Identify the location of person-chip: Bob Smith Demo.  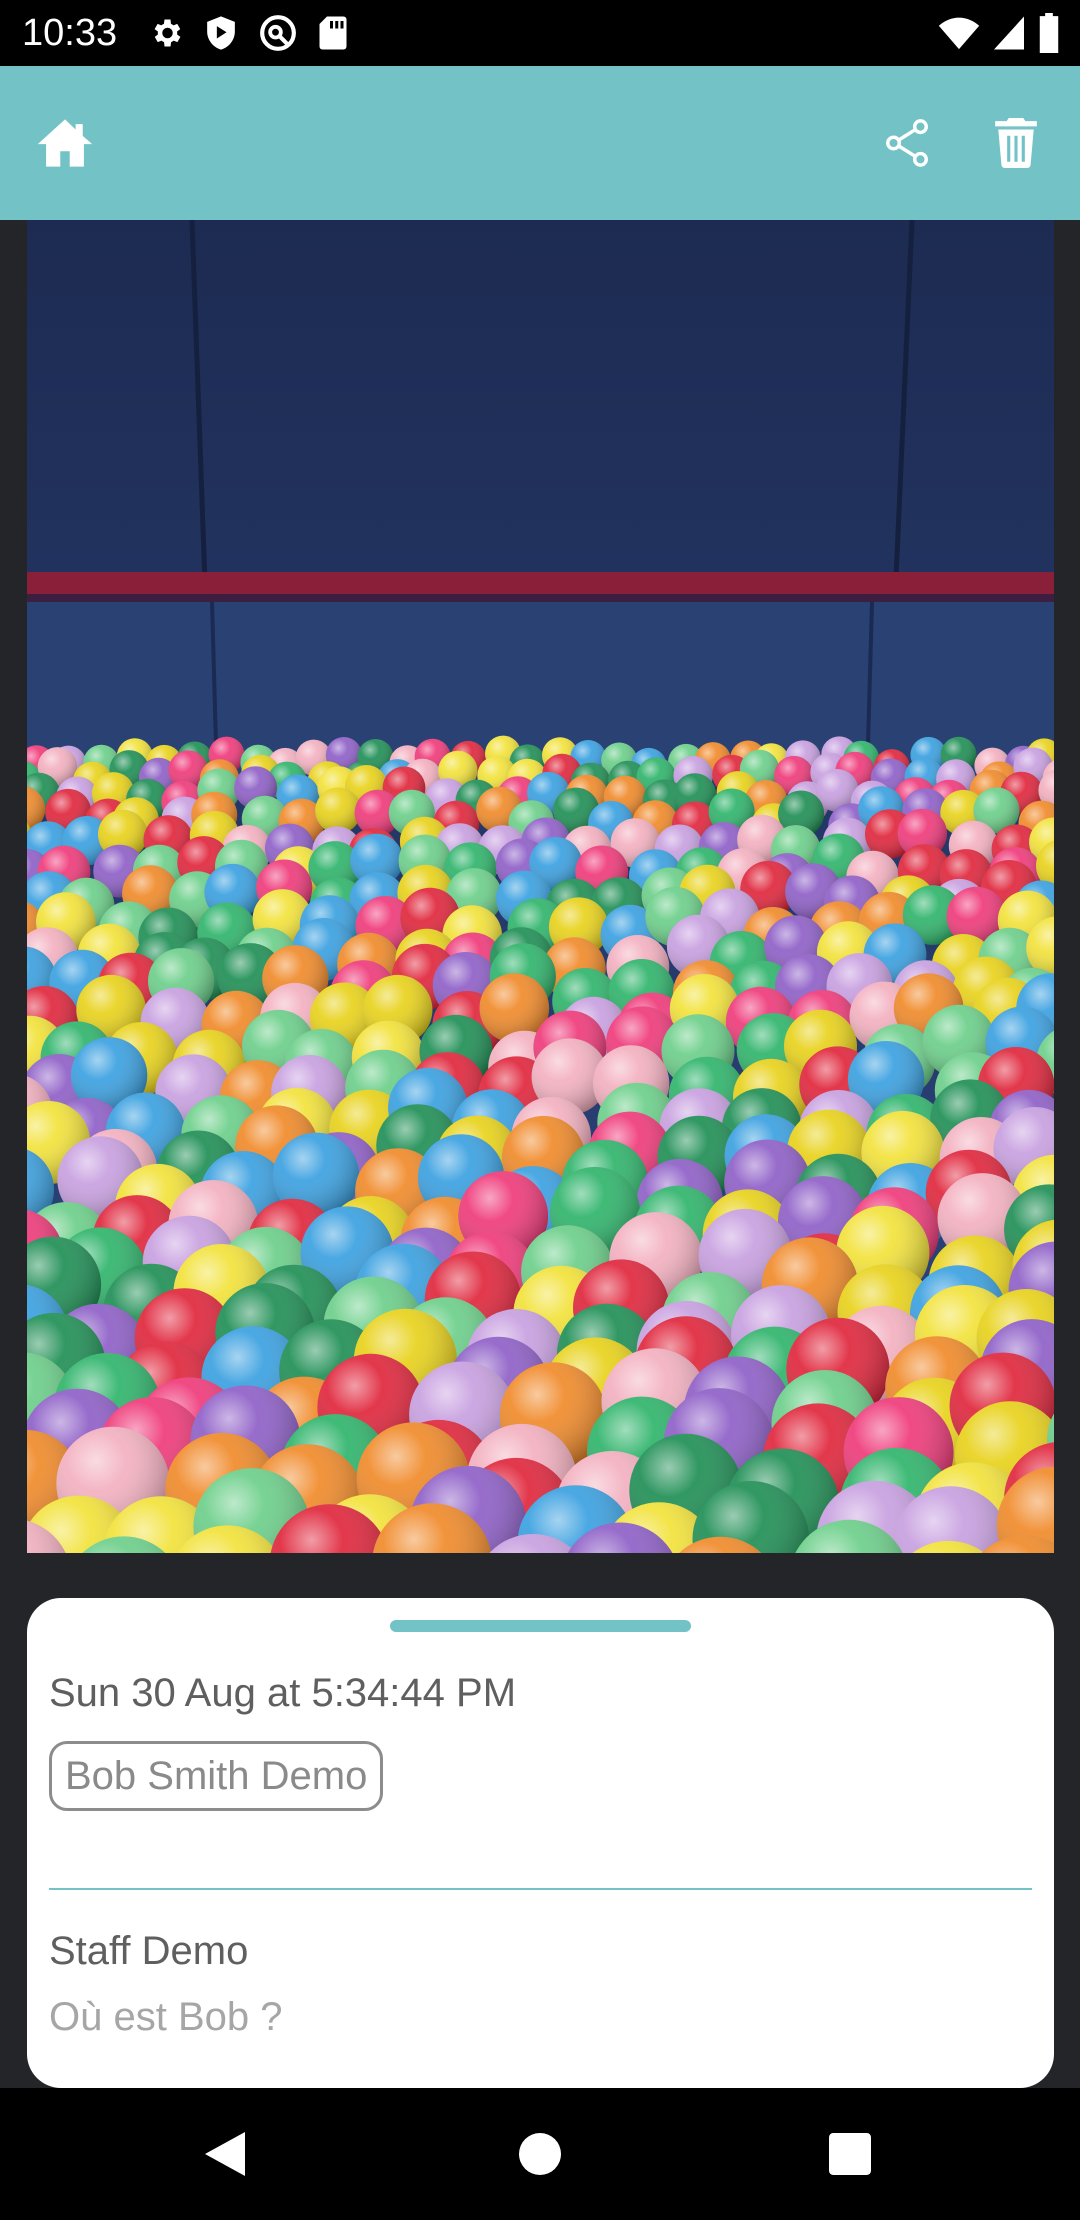
(216, 1776).